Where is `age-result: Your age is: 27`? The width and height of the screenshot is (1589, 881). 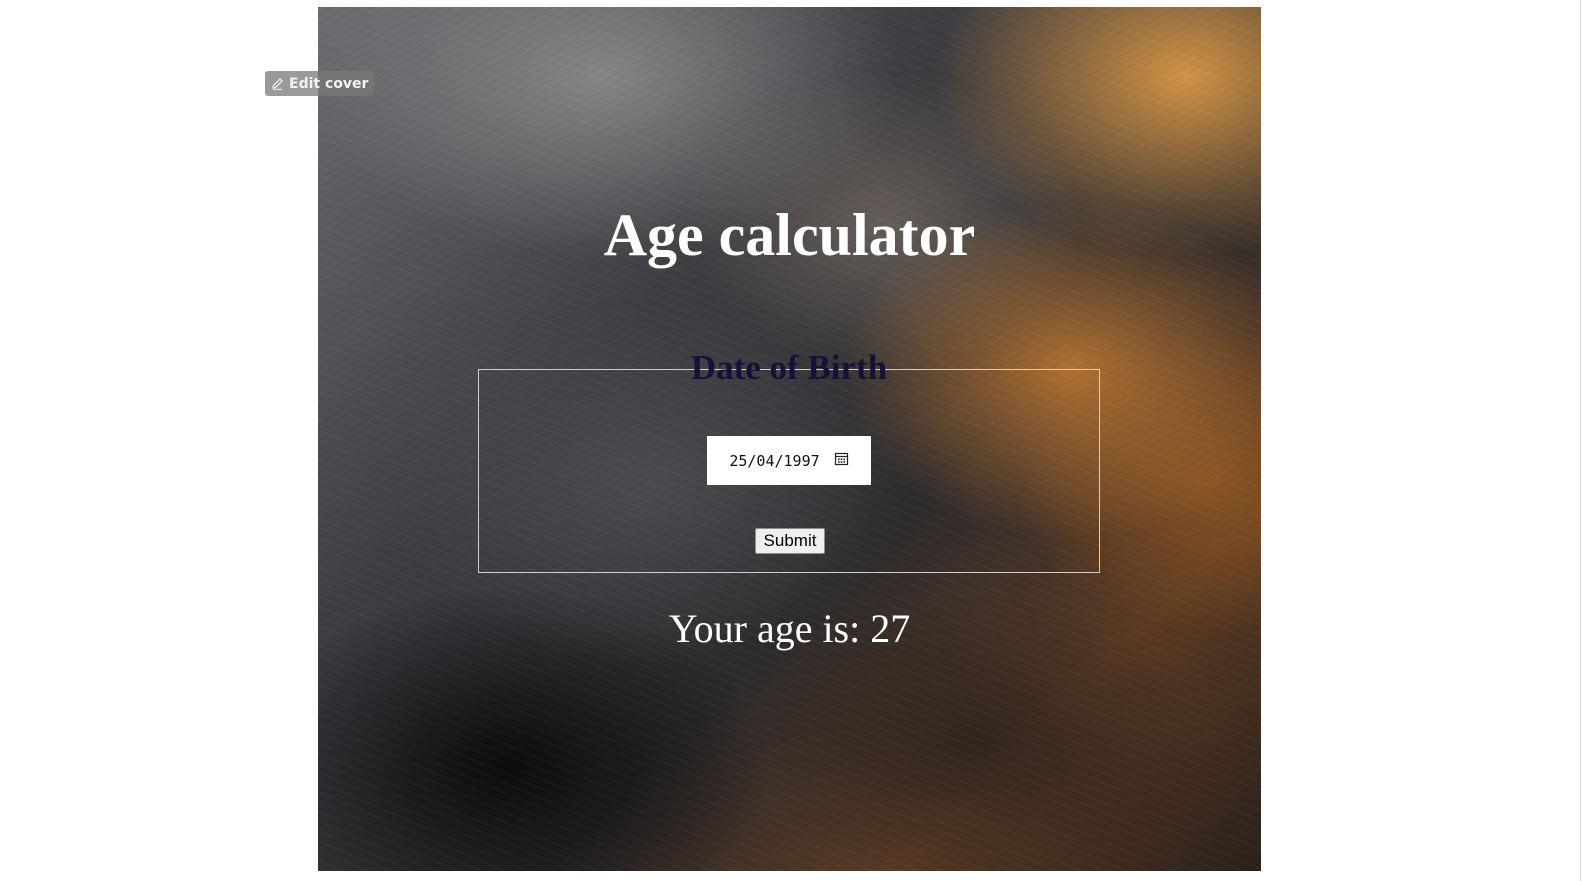
age-result: Your age is: 27 is located at coordinates (789, 628).